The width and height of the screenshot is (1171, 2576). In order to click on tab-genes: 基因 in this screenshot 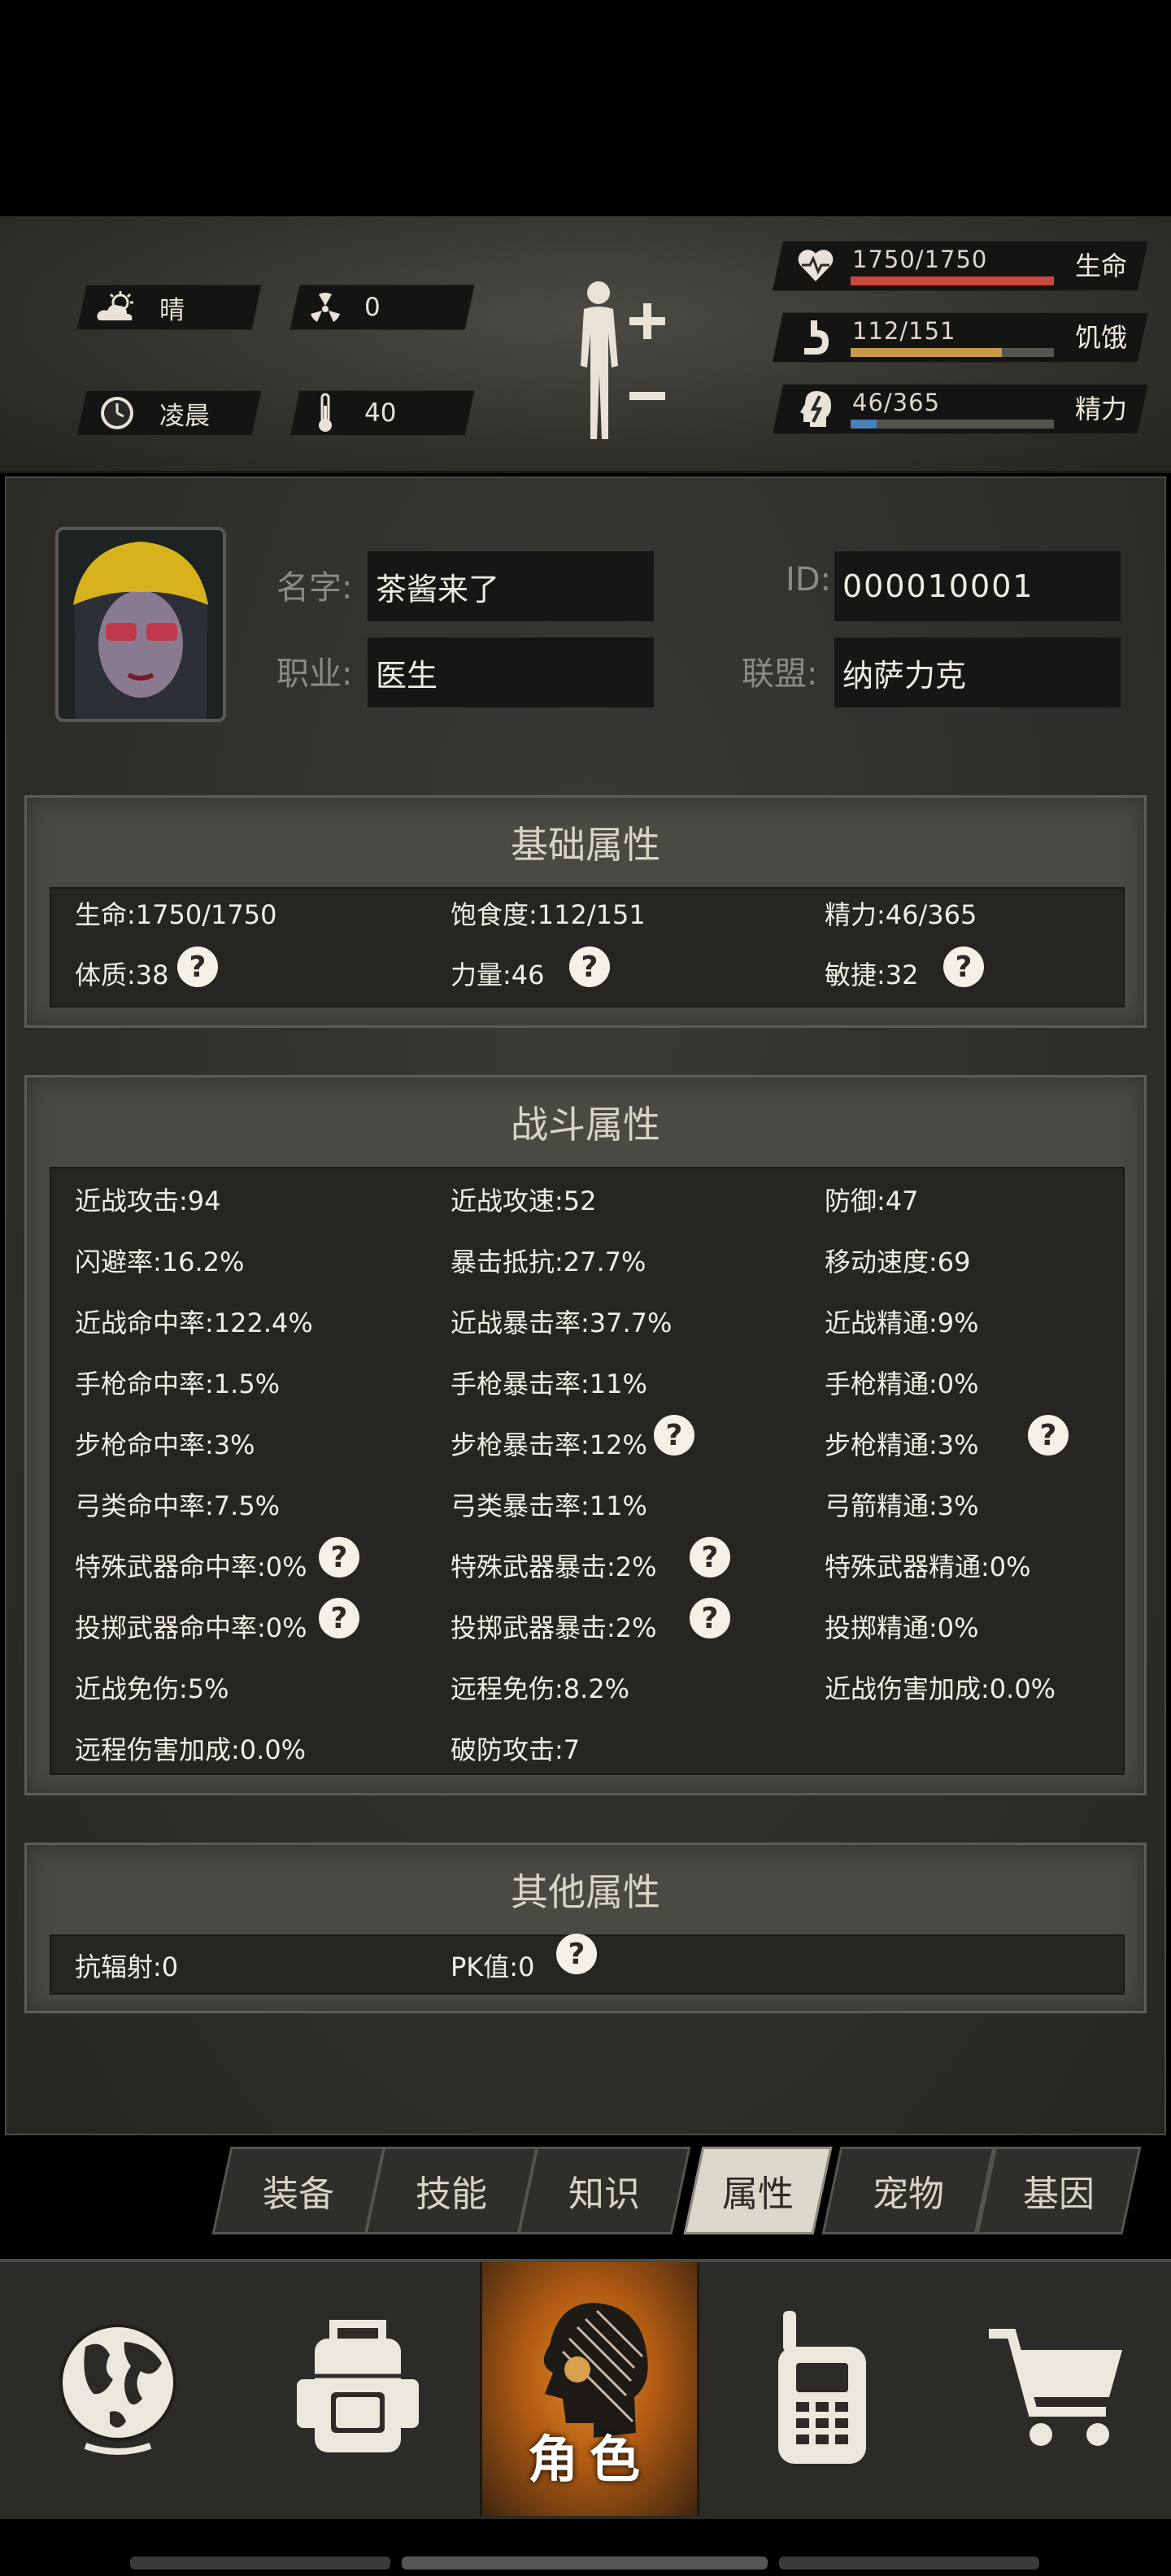, I will do `click(1059, 2191)`.